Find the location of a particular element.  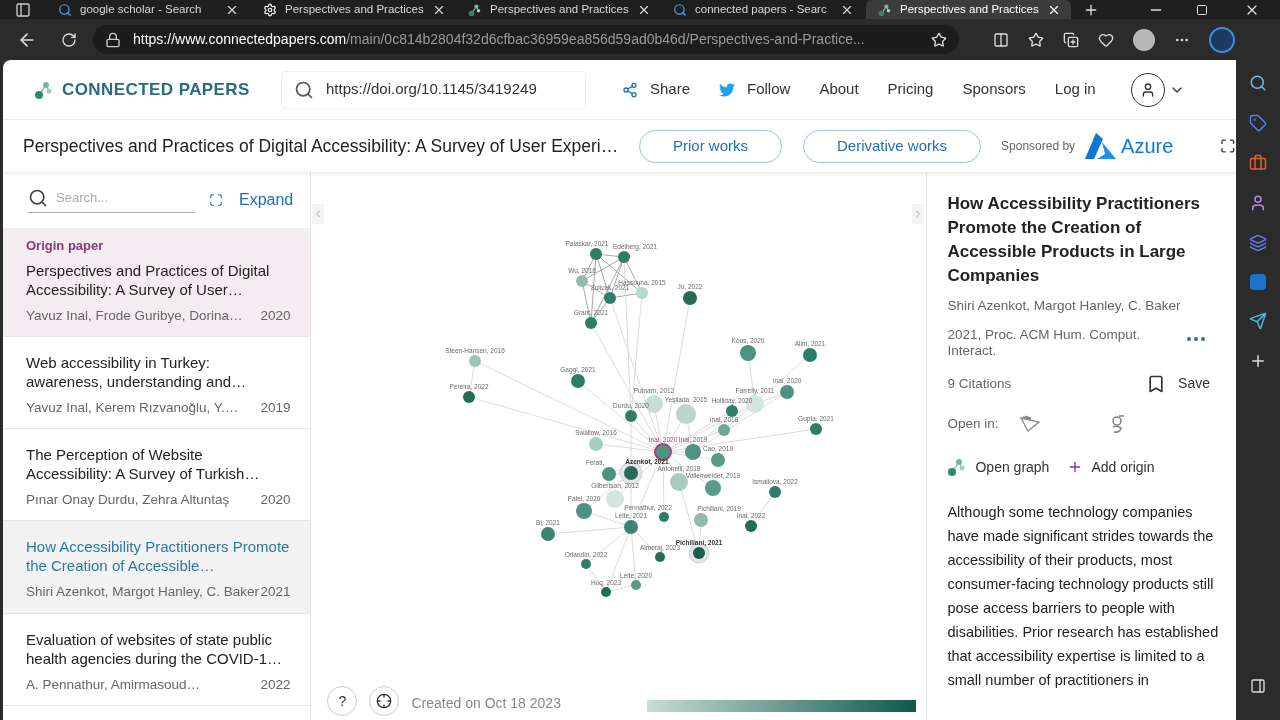

split-screen-icon is located at coordinates (1001, 39).